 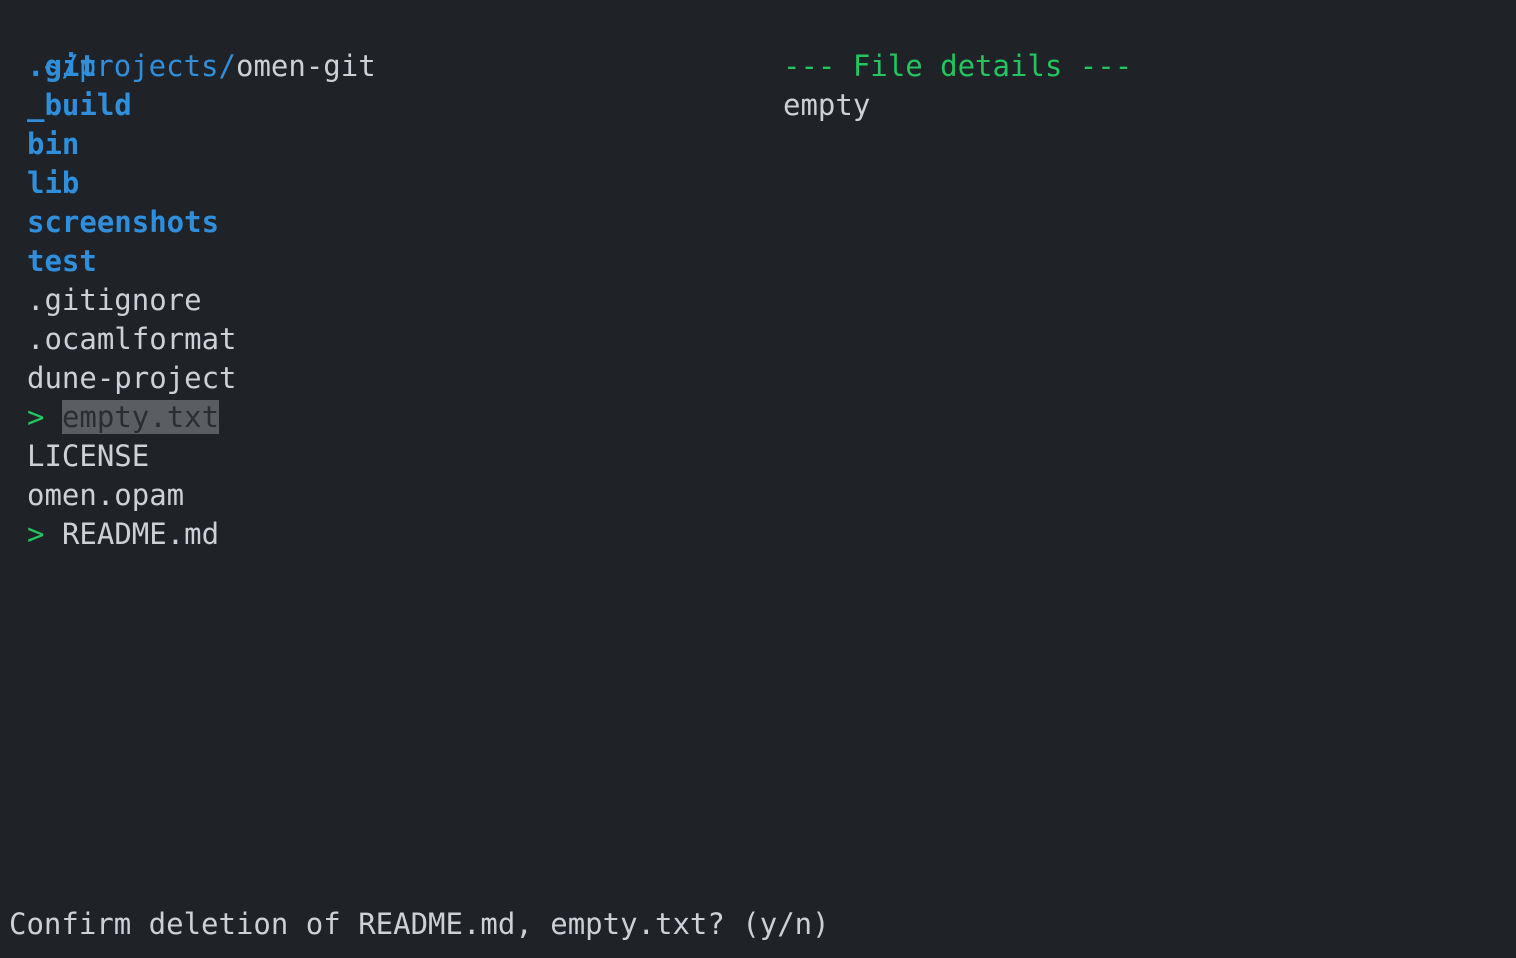 I want to click on file-details-panel: --- File details --- empty, so click(x=957, y=86).